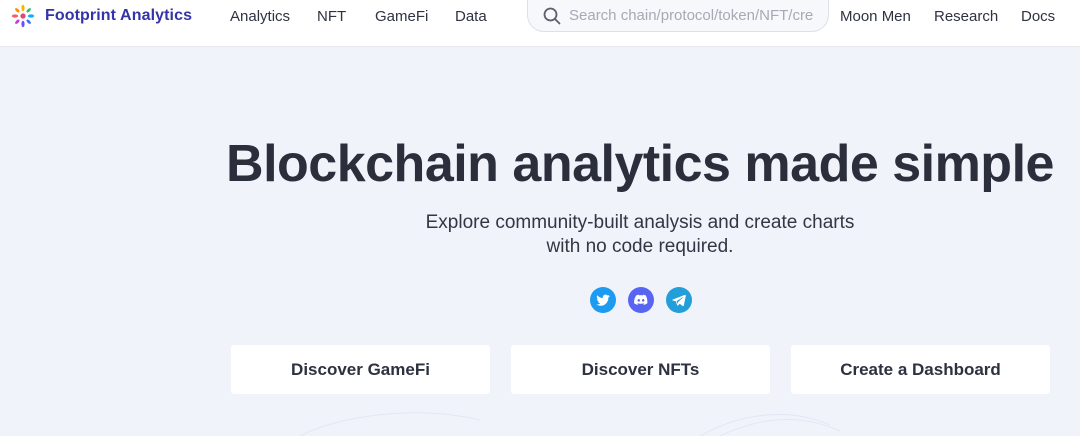 The image size is (1080, 436). I want to click on brand-name: Footprint Analytics, so click(119, 15).